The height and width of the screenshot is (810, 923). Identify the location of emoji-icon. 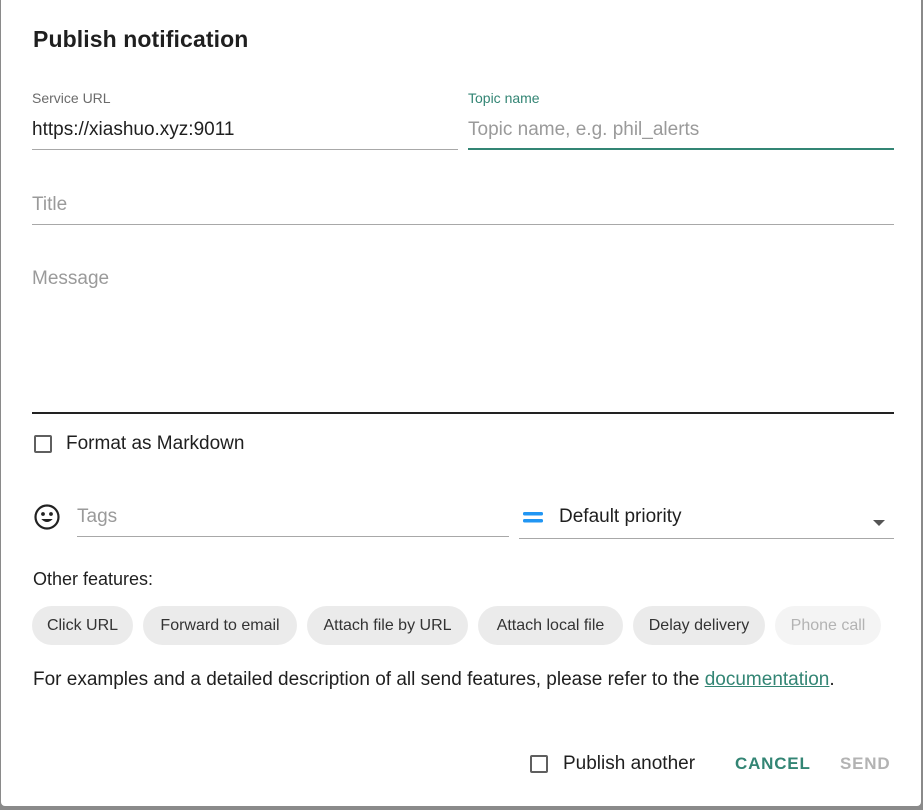
(47, 517).